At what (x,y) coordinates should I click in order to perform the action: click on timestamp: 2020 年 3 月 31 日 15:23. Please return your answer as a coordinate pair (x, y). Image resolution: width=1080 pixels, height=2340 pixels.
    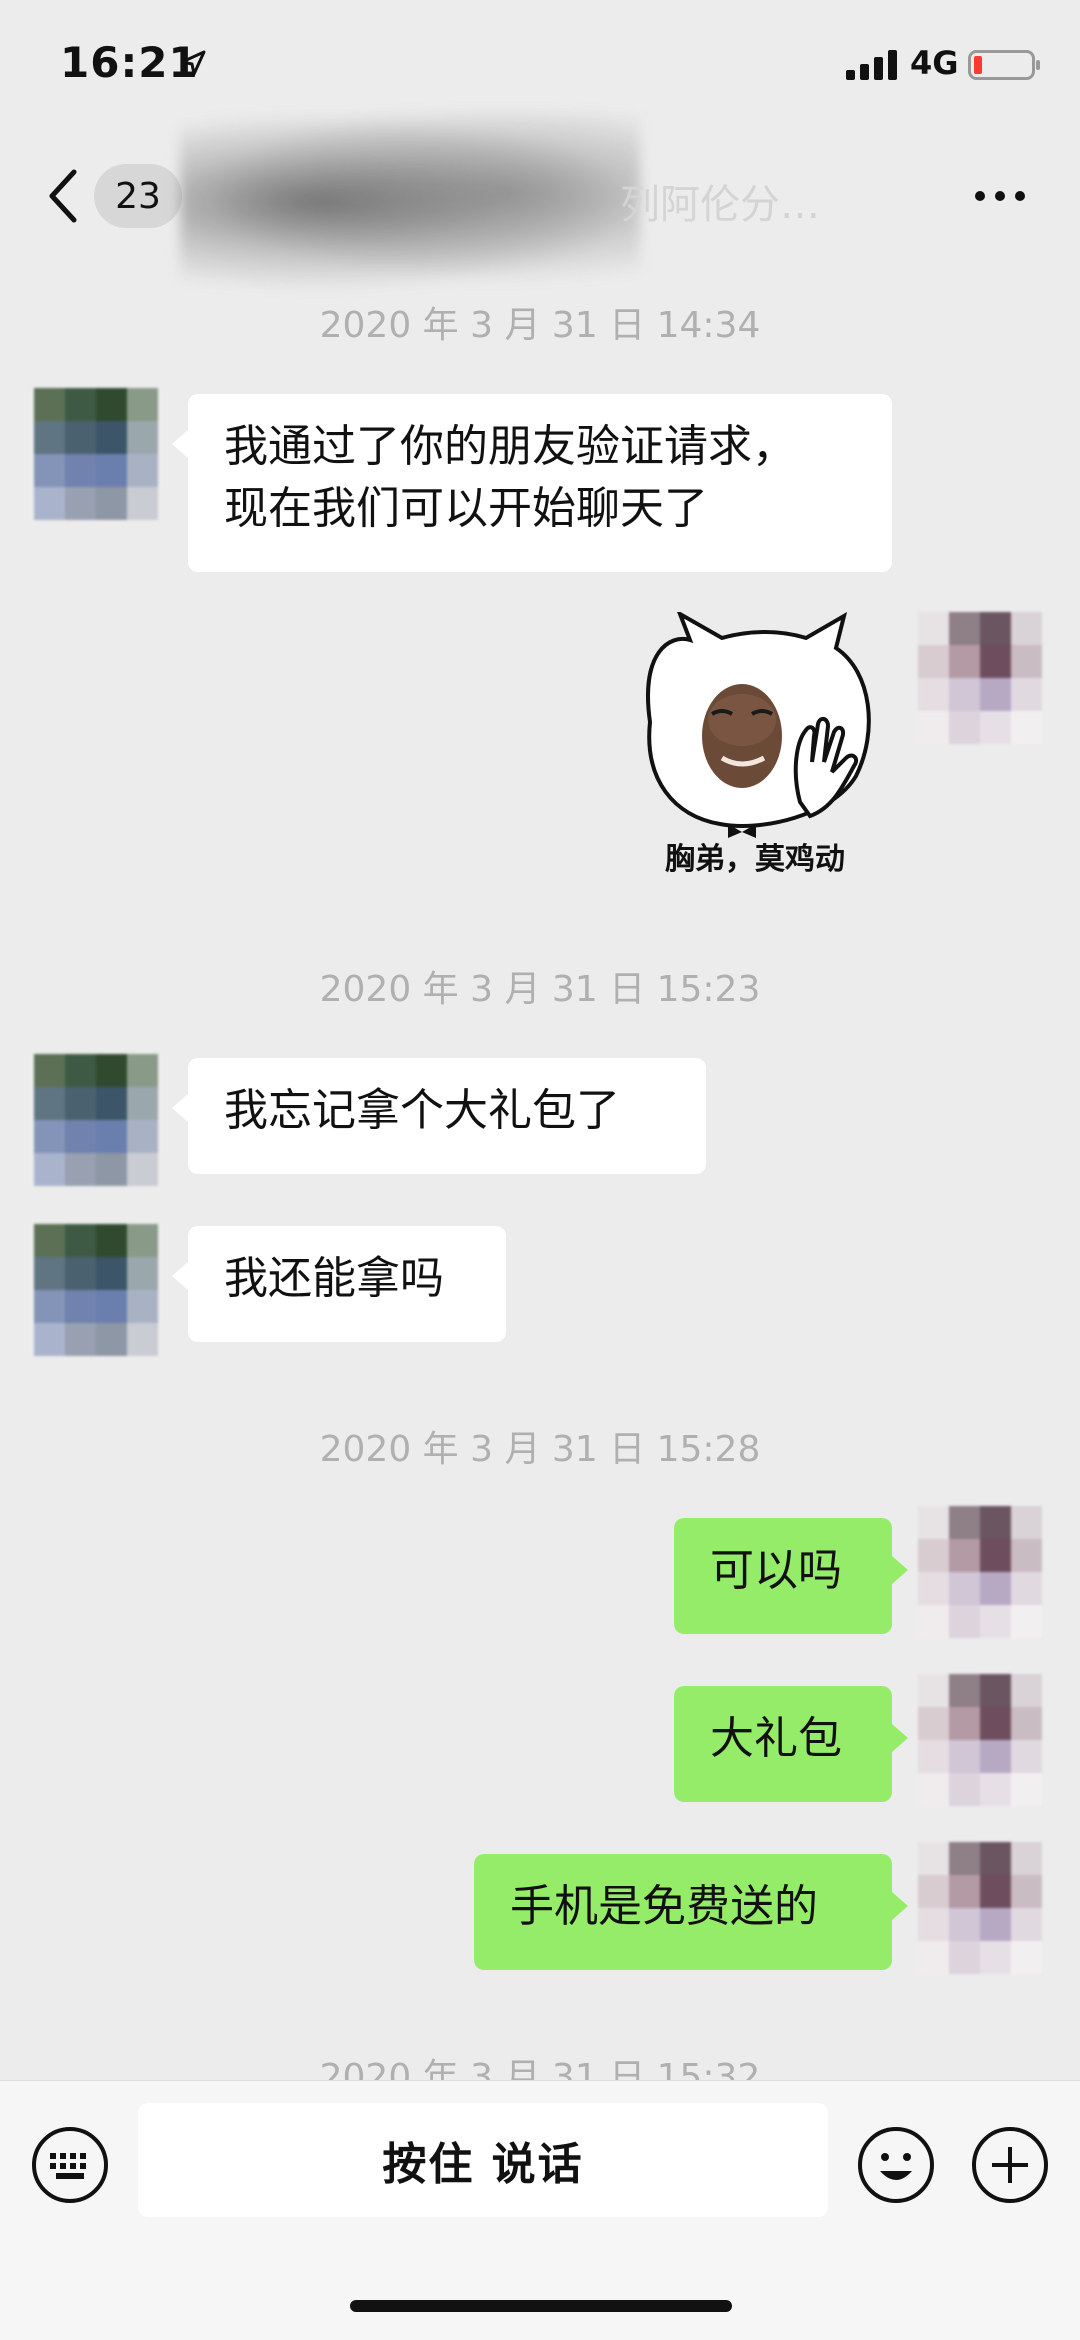
    Looking at the image, I should click on (540, 989).